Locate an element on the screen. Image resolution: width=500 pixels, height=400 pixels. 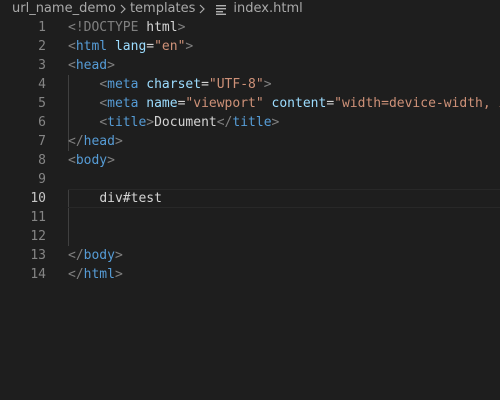
token-attr: lang is located at coordinates (130, 46).